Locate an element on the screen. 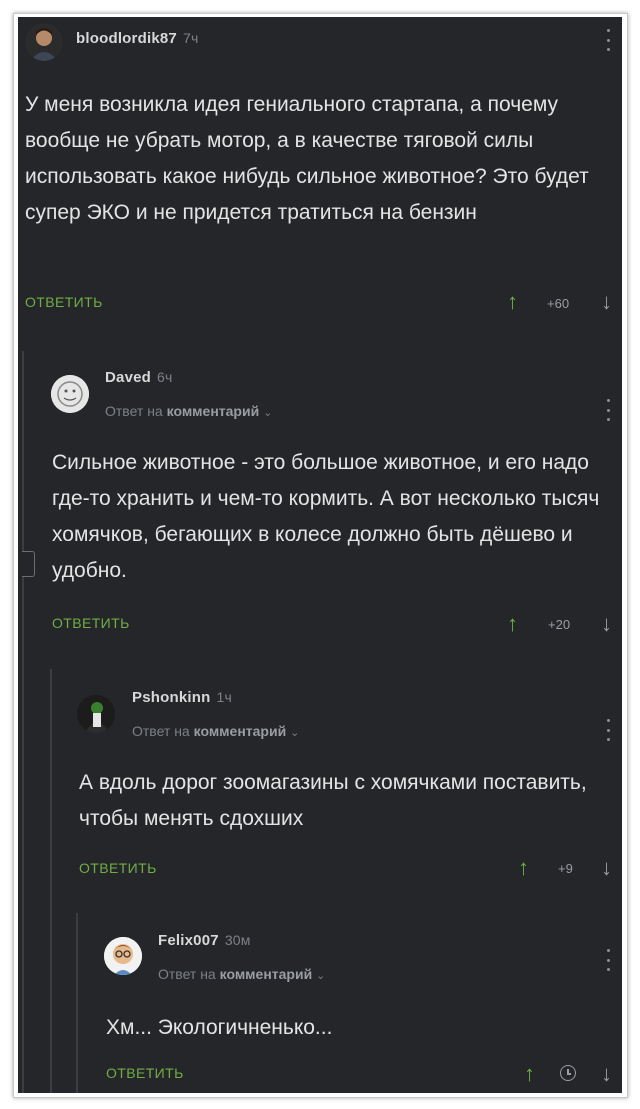 This screenshot has height=1109, width=640. author-name: Daved 6ч is located at coordinates (139, 377).